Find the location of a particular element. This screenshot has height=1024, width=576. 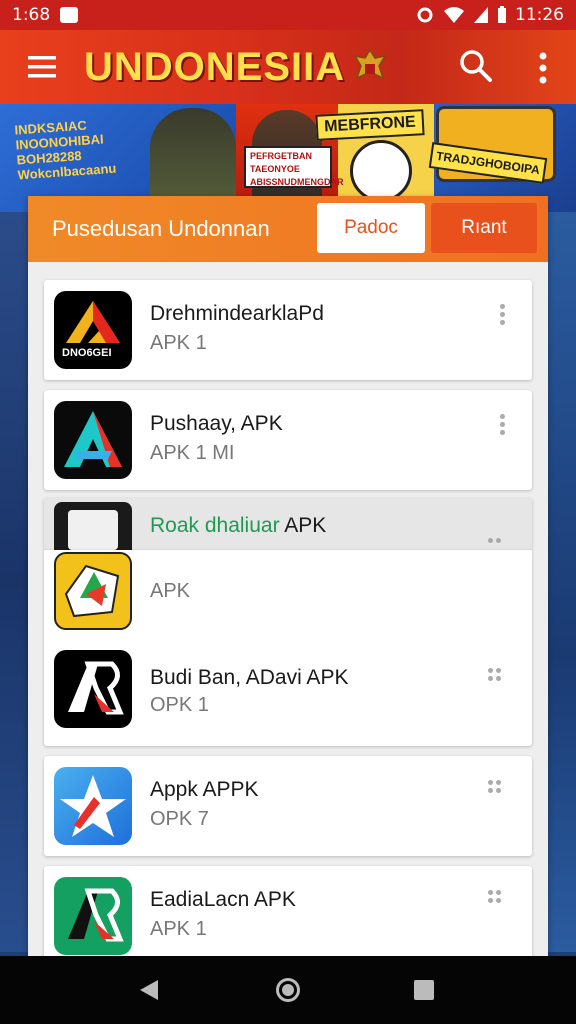

banner-caption: PEFRGETBAN TAEONYOE ABISSNUDMENGDAR is located at coordinates (294, 167).